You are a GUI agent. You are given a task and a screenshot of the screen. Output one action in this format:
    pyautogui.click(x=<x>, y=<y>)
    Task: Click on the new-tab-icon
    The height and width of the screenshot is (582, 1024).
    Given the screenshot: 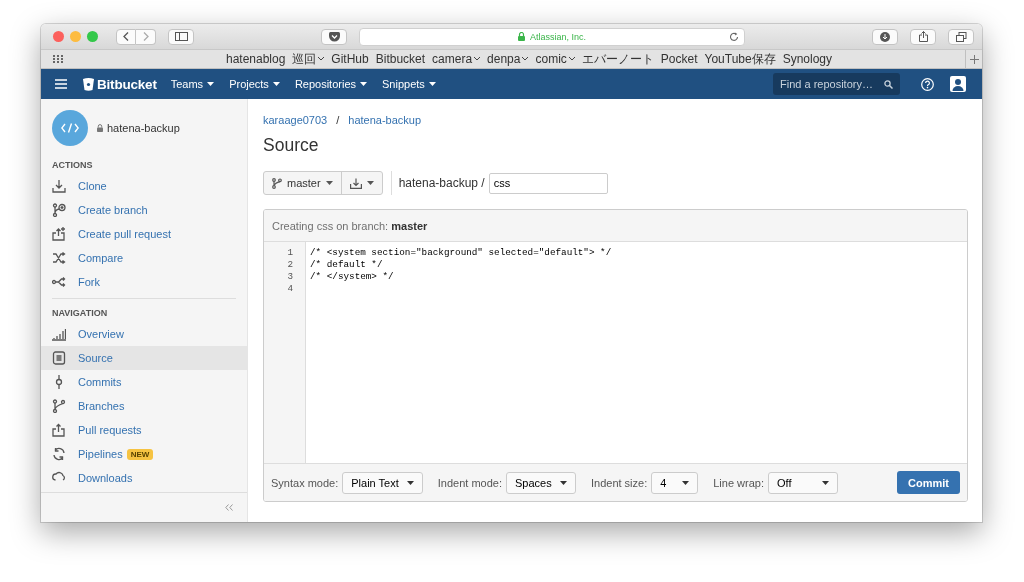 What is the action you would take?
    pyautogui.click(x=974, y=59)
    